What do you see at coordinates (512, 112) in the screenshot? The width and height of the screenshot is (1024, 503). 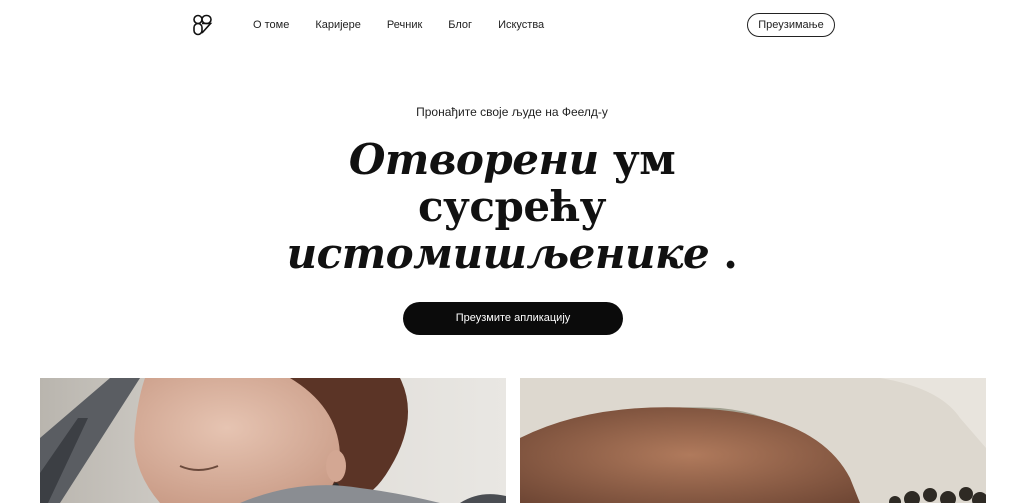 I see `hero-subtitle: Пронађите своје људе на Феелд-у` at bounding box center [512, 112].